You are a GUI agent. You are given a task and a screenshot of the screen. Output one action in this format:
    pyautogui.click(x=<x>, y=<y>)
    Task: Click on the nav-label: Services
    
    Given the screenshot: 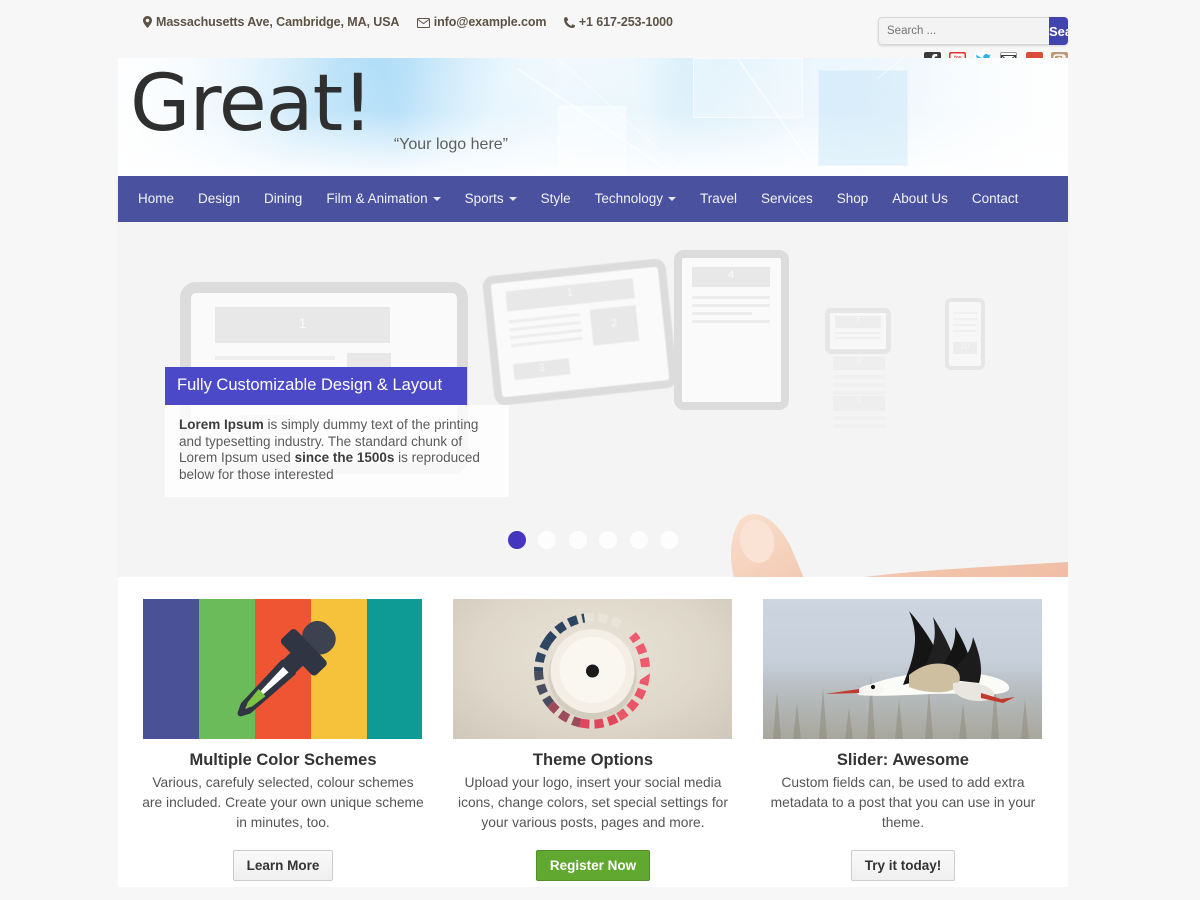 What is the action you would take?
    pyautogui.click(x=787, y=198)
    